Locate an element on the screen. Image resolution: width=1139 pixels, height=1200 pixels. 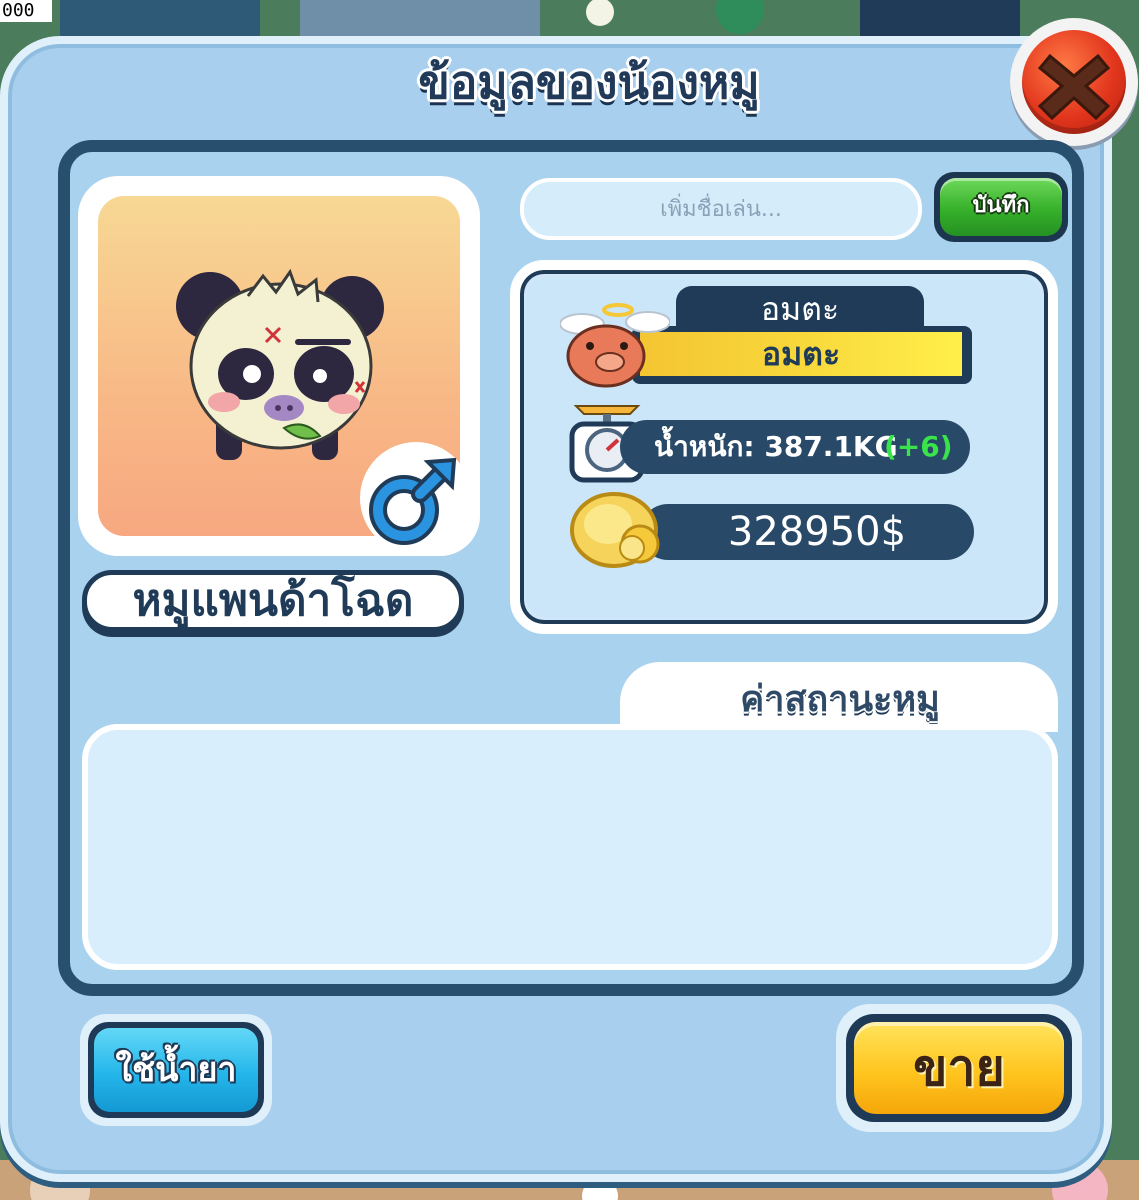
sell-button: ขาย is located at coordinates (959, 1068).